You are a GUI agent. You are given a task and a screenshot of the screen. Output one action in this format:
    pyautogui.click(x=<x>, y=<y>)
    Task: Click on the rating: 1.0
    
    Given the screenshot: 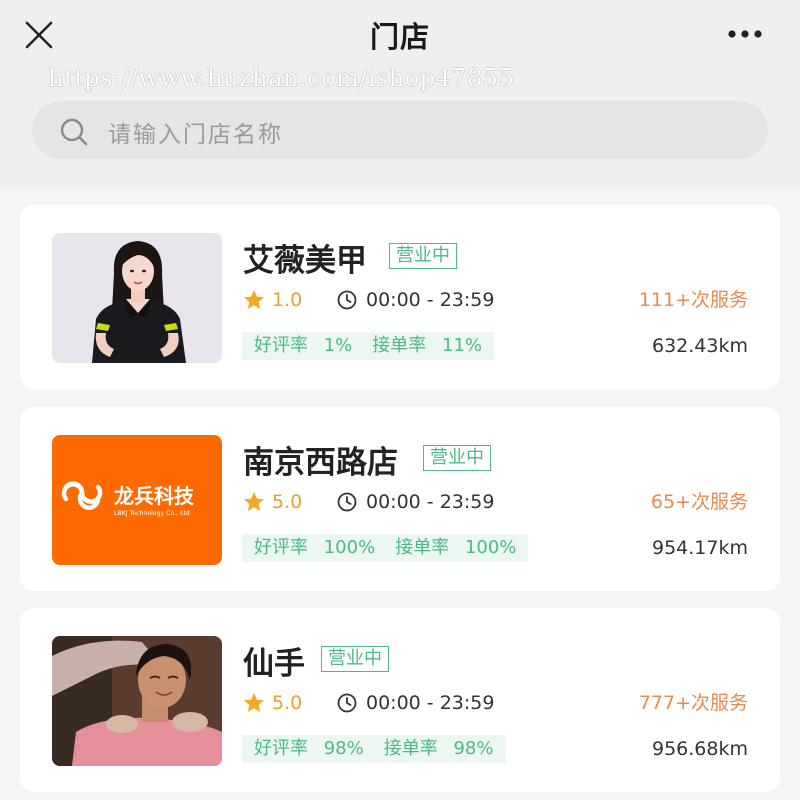 What is the action you would take?
    pyautogui.click(x=272, y=300)
    